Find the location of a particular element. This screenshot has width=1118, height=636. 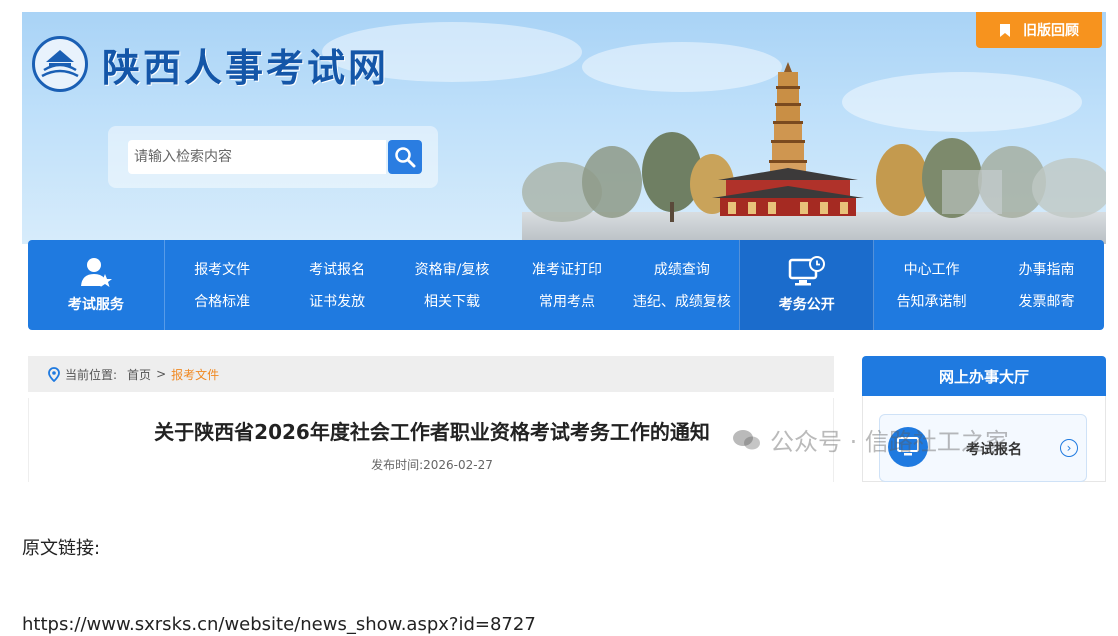

nav-link-exam-sites: 常用考点 is located at coordinates (567, 301).